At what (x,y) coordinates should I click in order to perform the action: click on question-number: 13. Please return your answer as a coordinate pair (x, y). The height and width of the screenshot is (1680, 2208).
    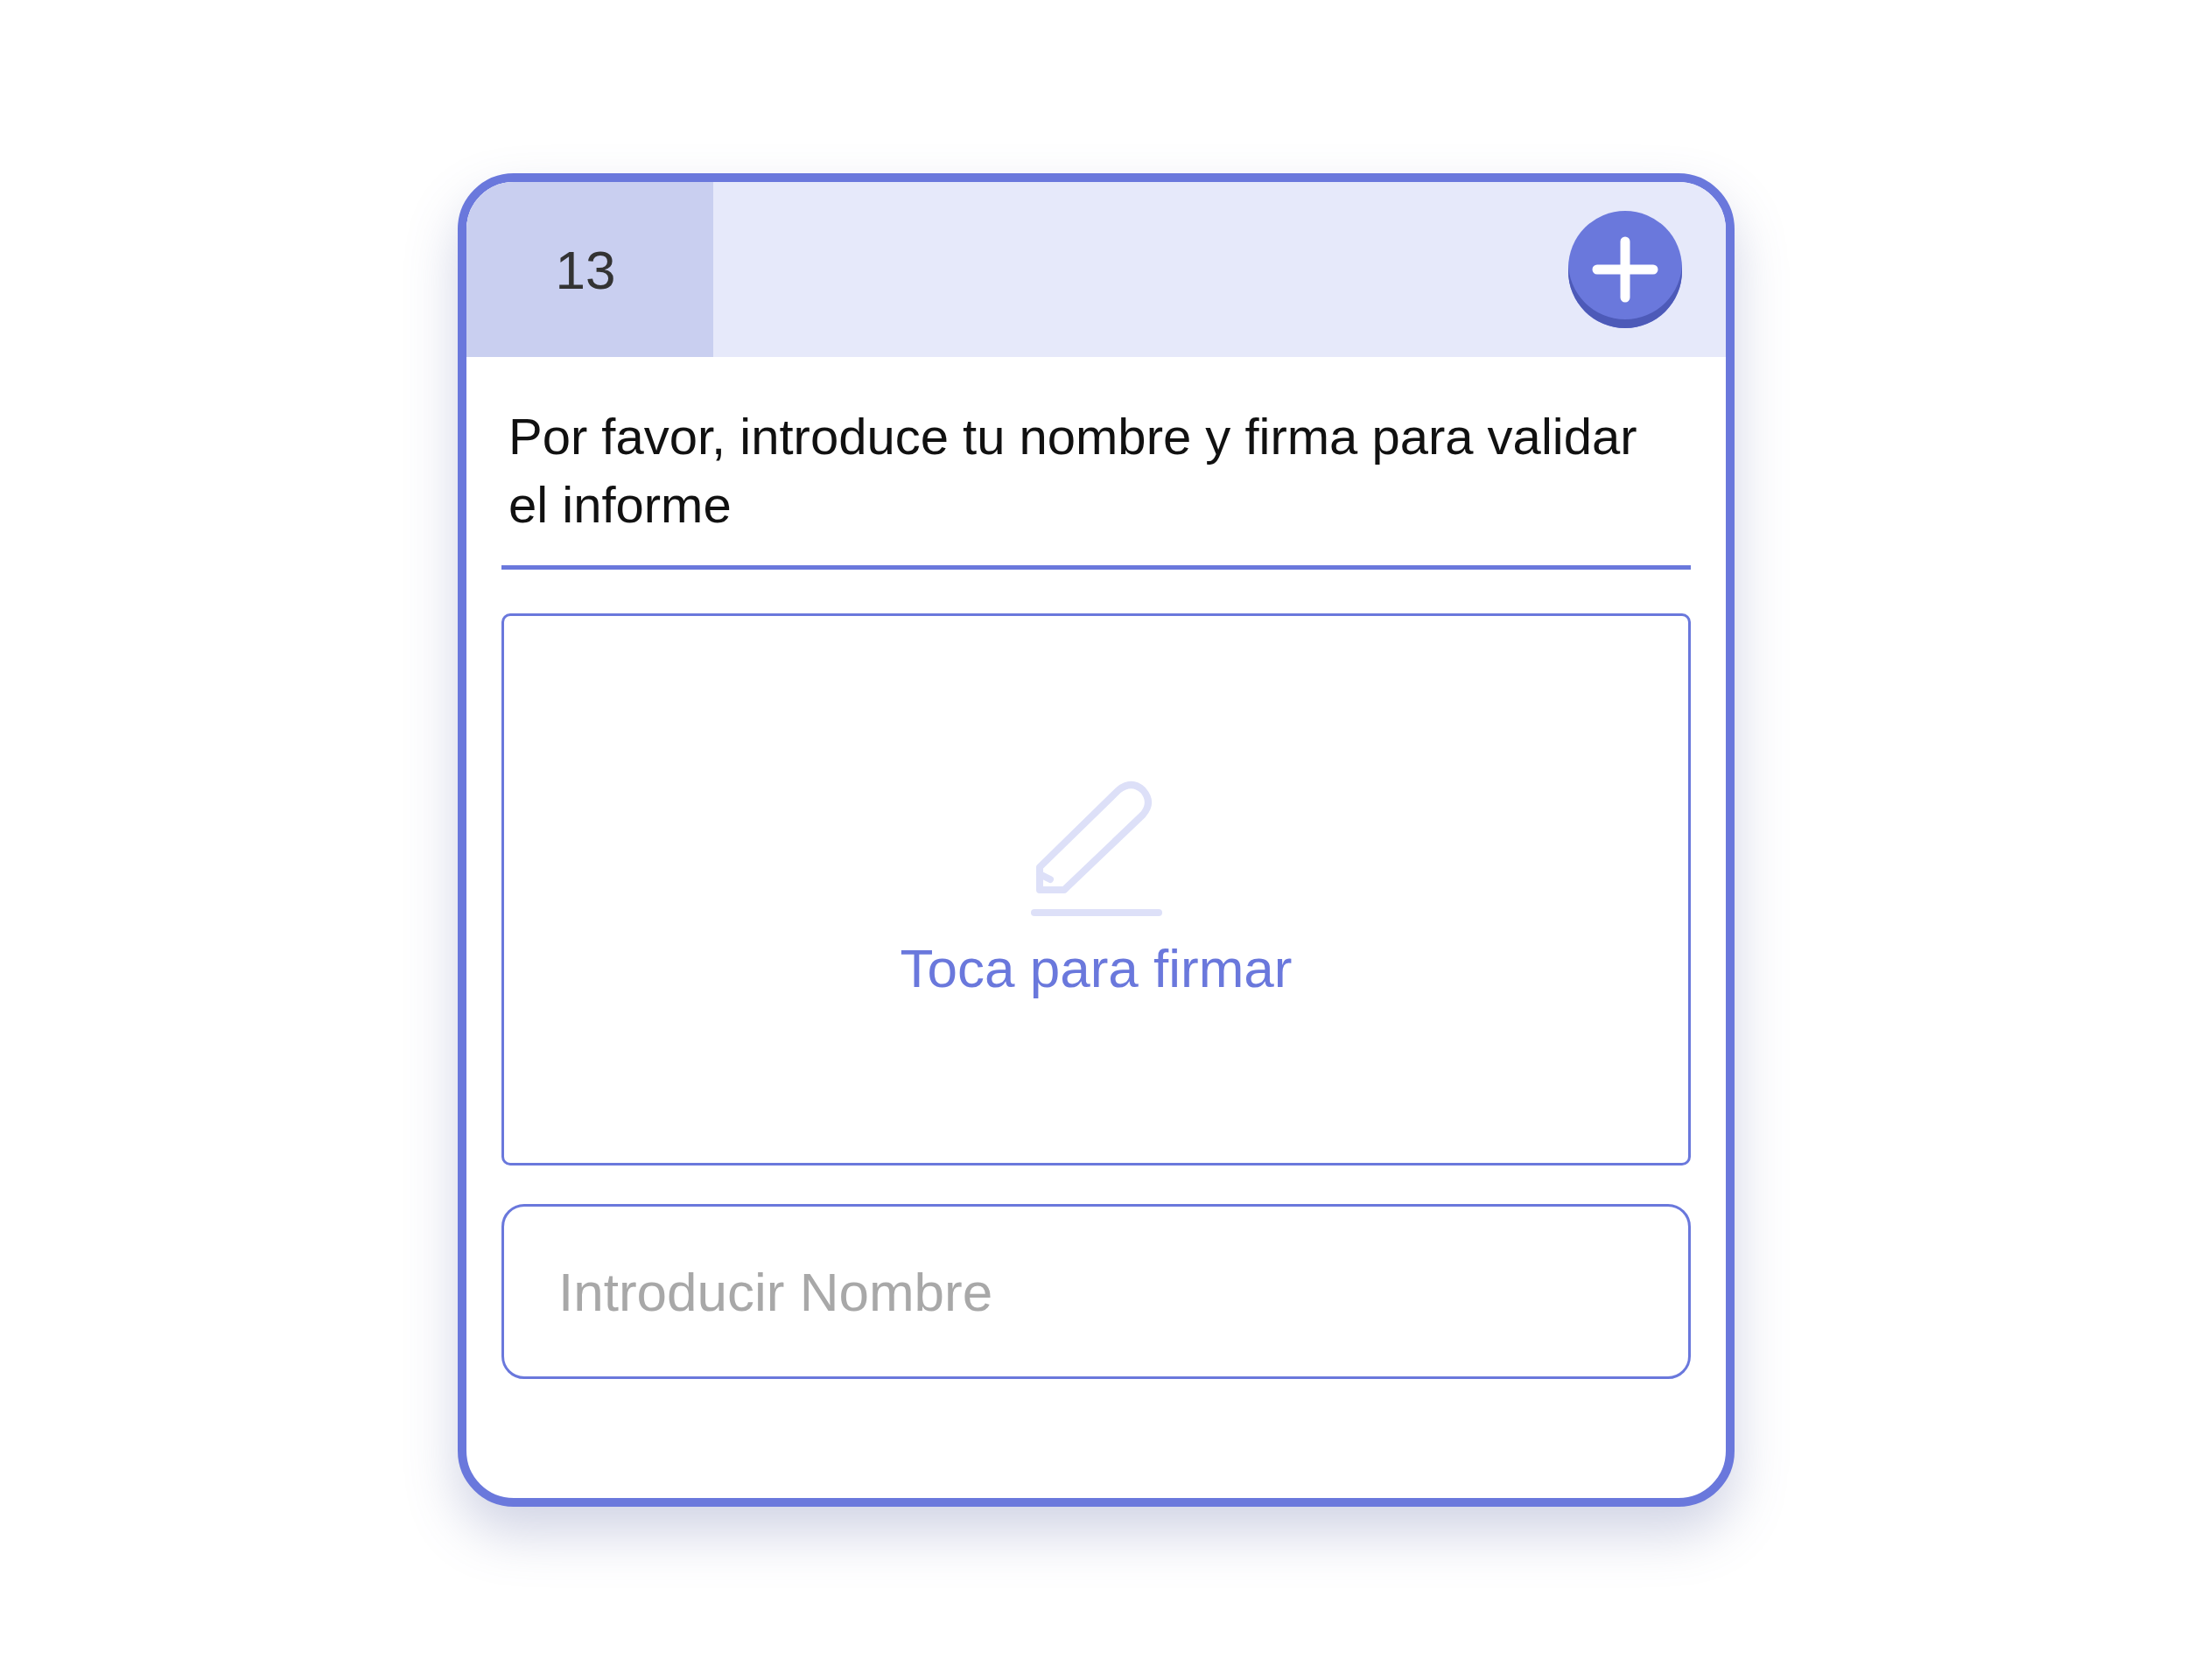
    Looking at the image, I should click on (589, 269).